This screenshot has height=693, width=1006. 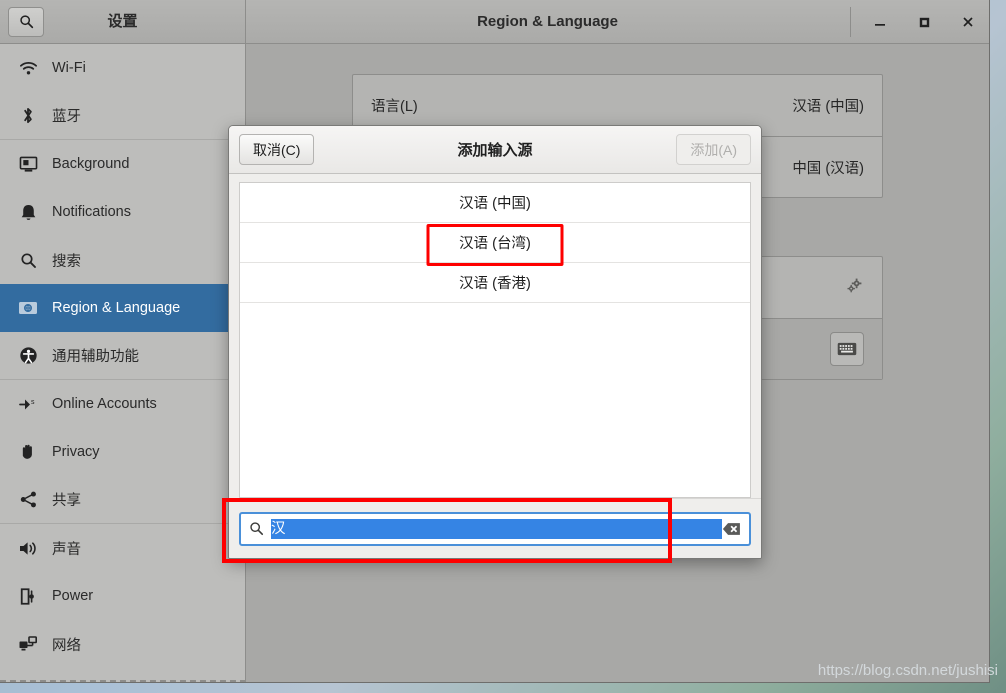 What do you see at coordinates (495, 150) in the screenshot?
I see `dialog-header: 取消(C) 添加输入源 添加(A)` at bounding box center [495, 150].